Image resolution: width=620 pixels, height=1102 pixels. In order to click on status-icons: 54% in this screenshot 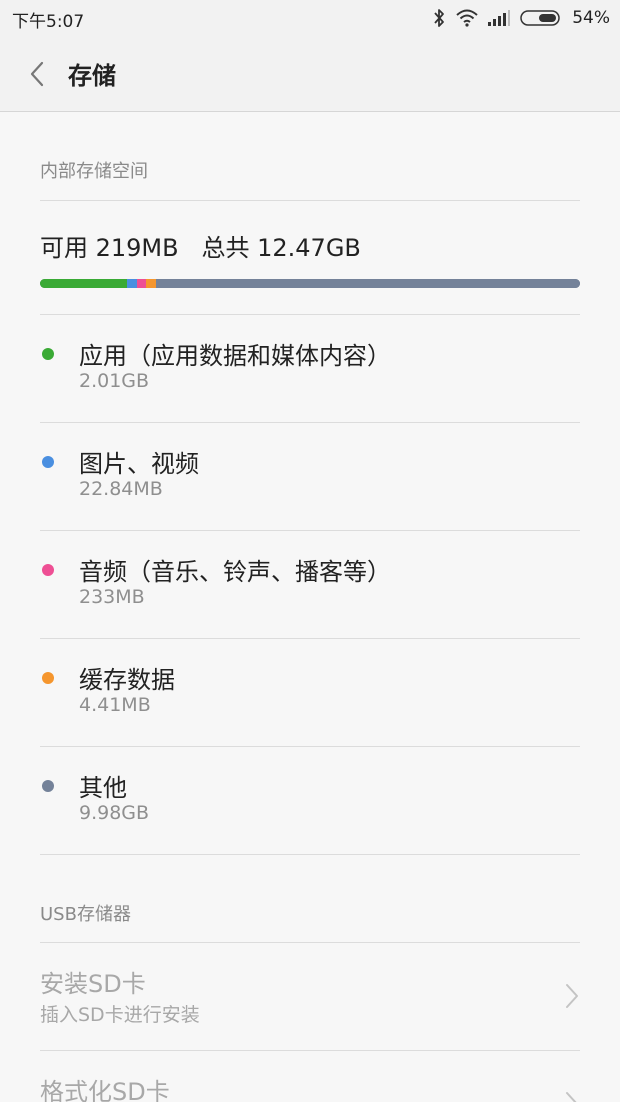, I will do `click(521, 18)`.